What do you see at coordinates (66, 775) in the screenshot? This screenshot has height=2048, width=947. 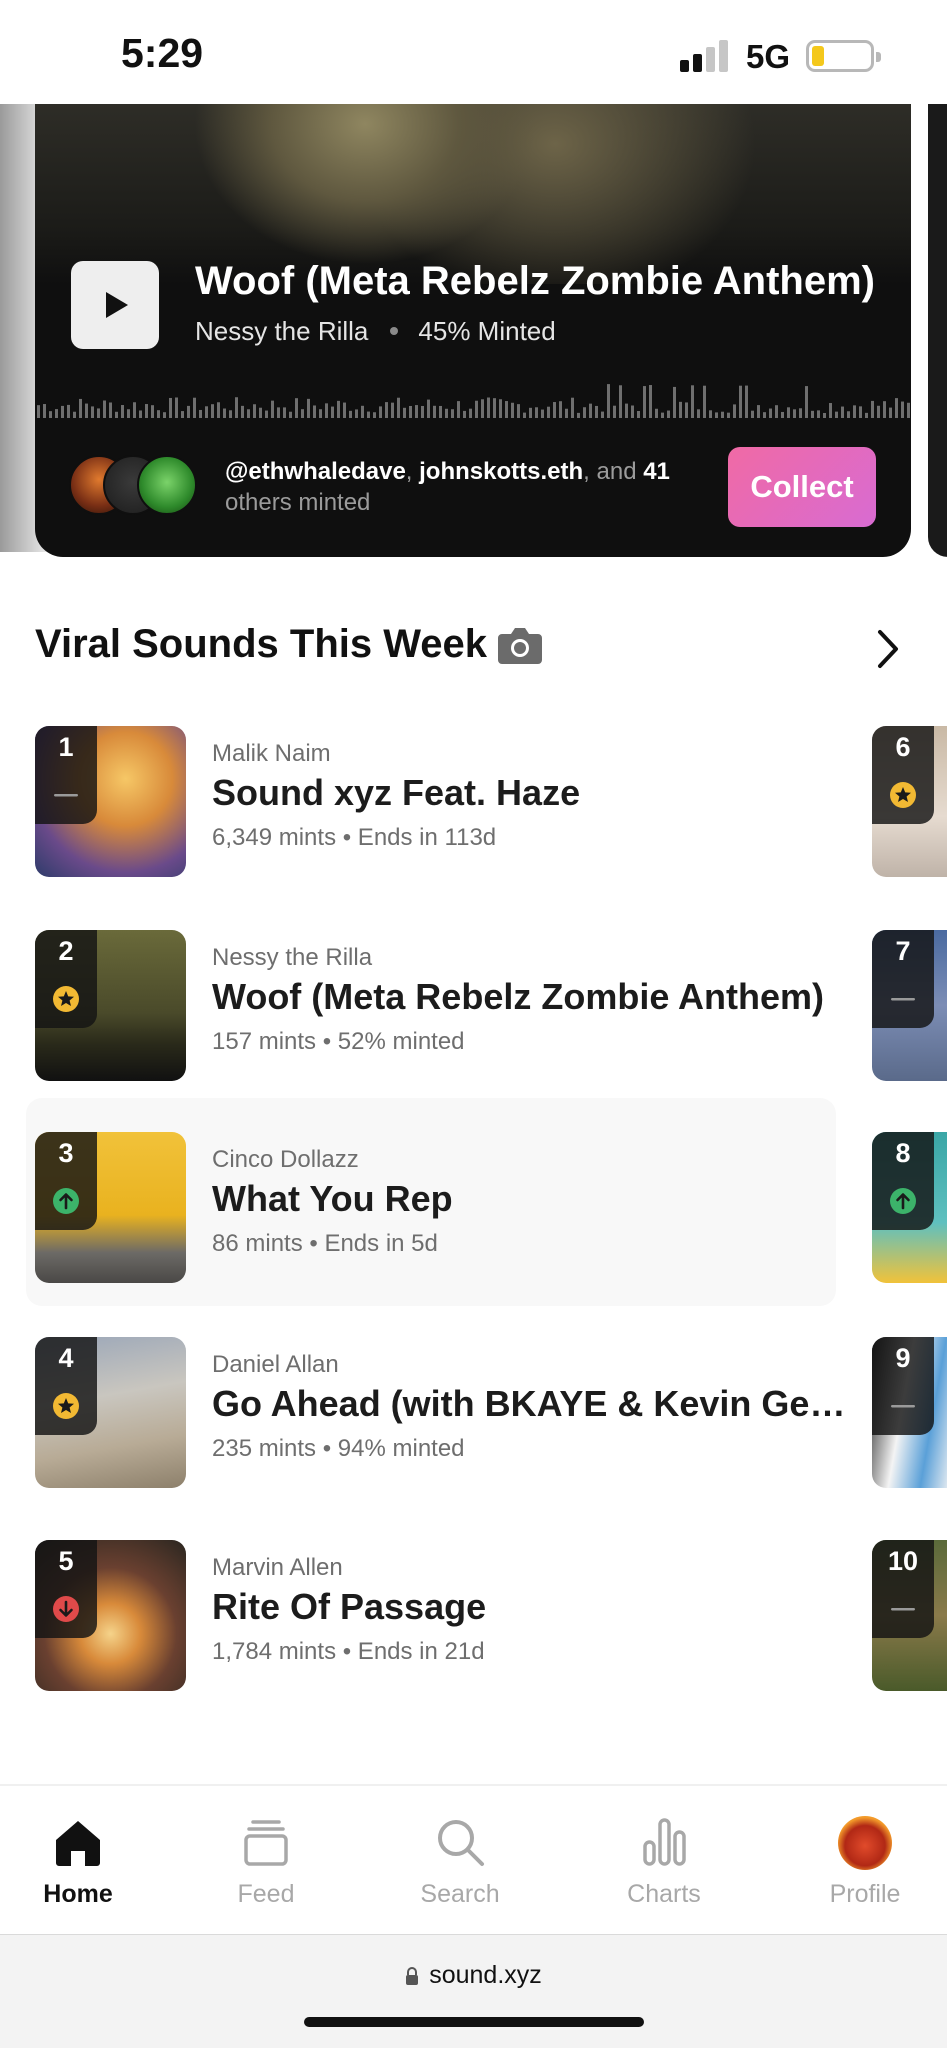 I see `rank-badge: 1` at bounding box center [66, 775].